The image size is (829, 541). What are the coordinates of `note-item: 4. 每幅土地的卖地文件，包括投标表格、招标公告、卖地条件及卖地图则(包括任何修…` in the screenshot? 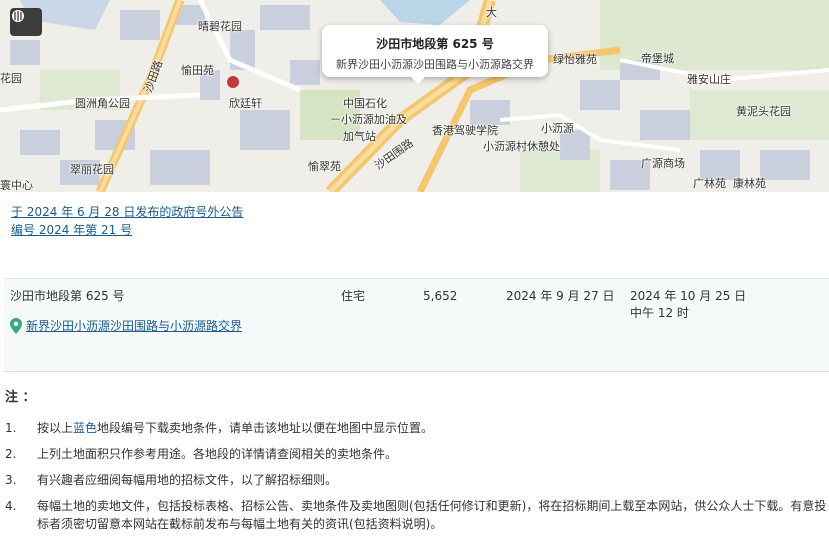 It's located at (417, 515).